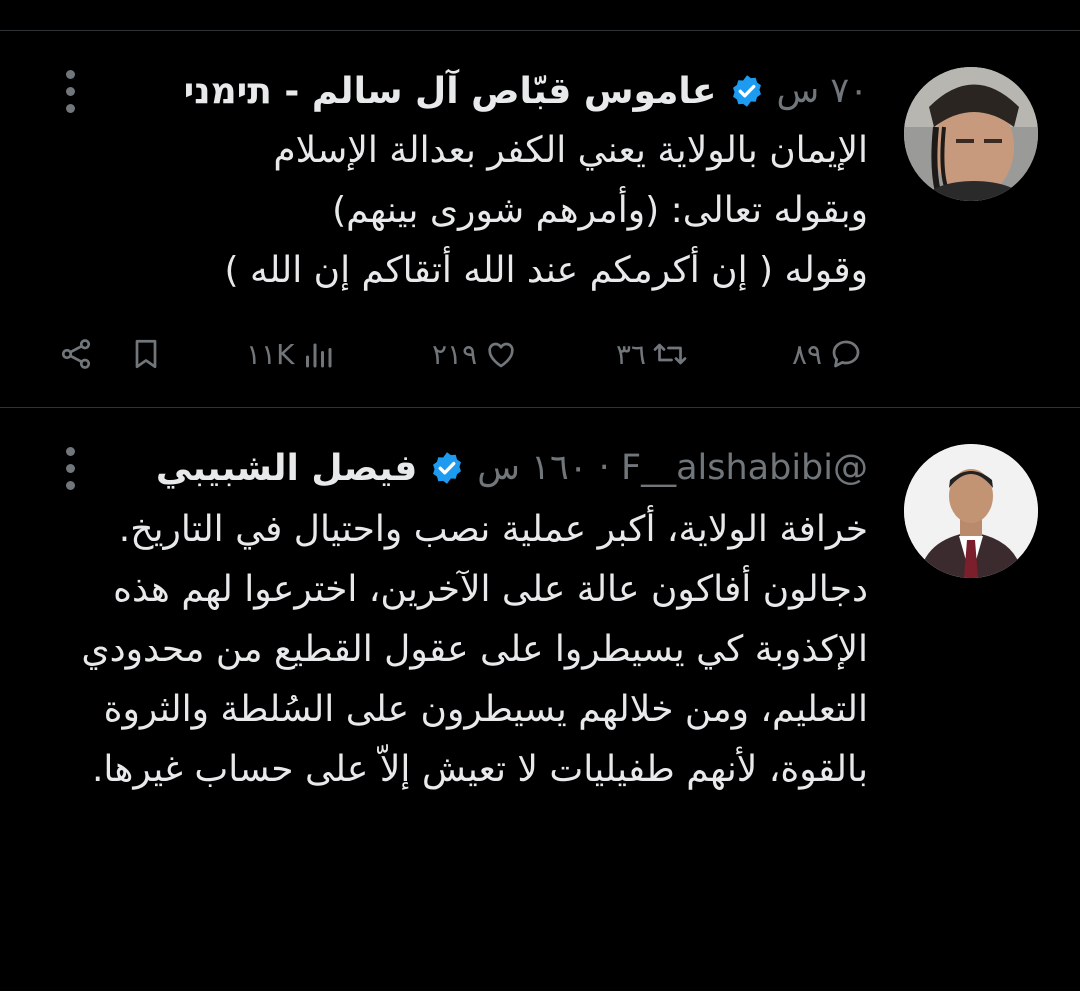 This screenshot has width=1080, height=991. Describe the element at coordinates (501, 355) in the screenshot. I see `like-icon` at that location.